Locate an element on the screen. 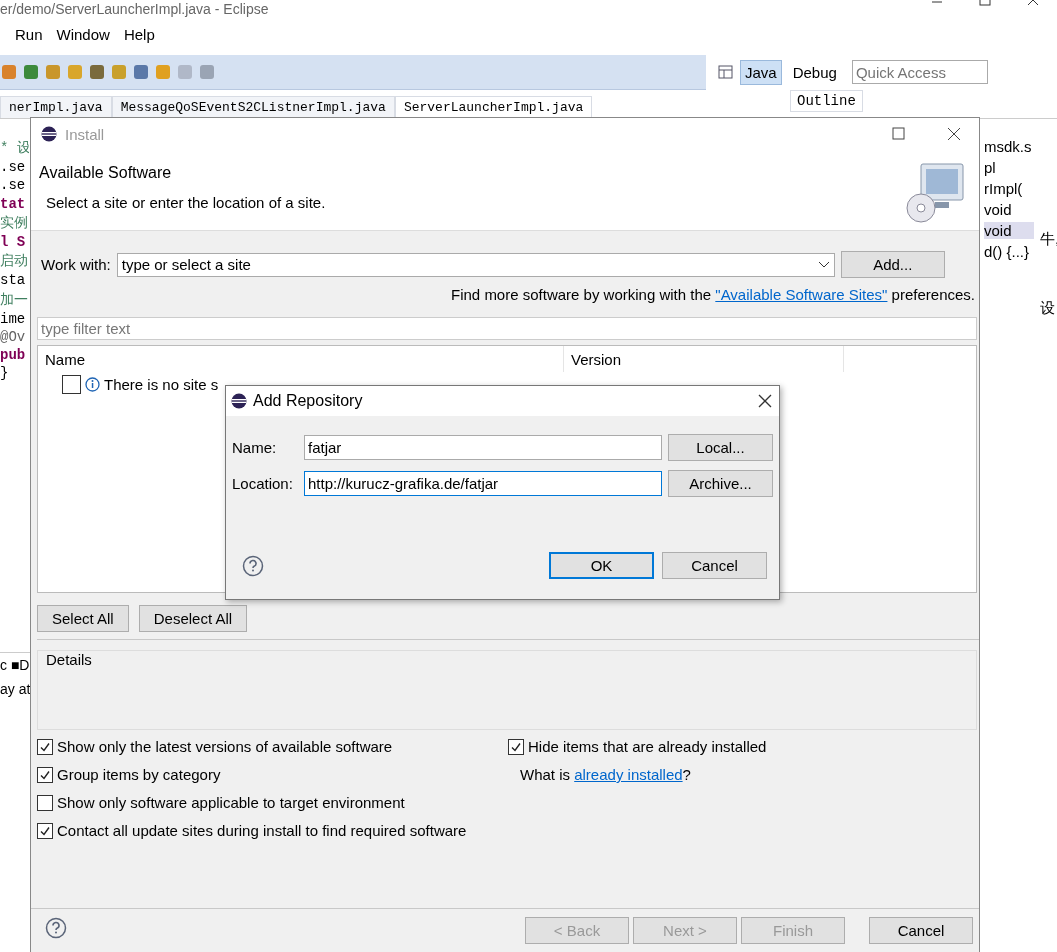  monitor-disc-icon is located at coordinates (936, 193).